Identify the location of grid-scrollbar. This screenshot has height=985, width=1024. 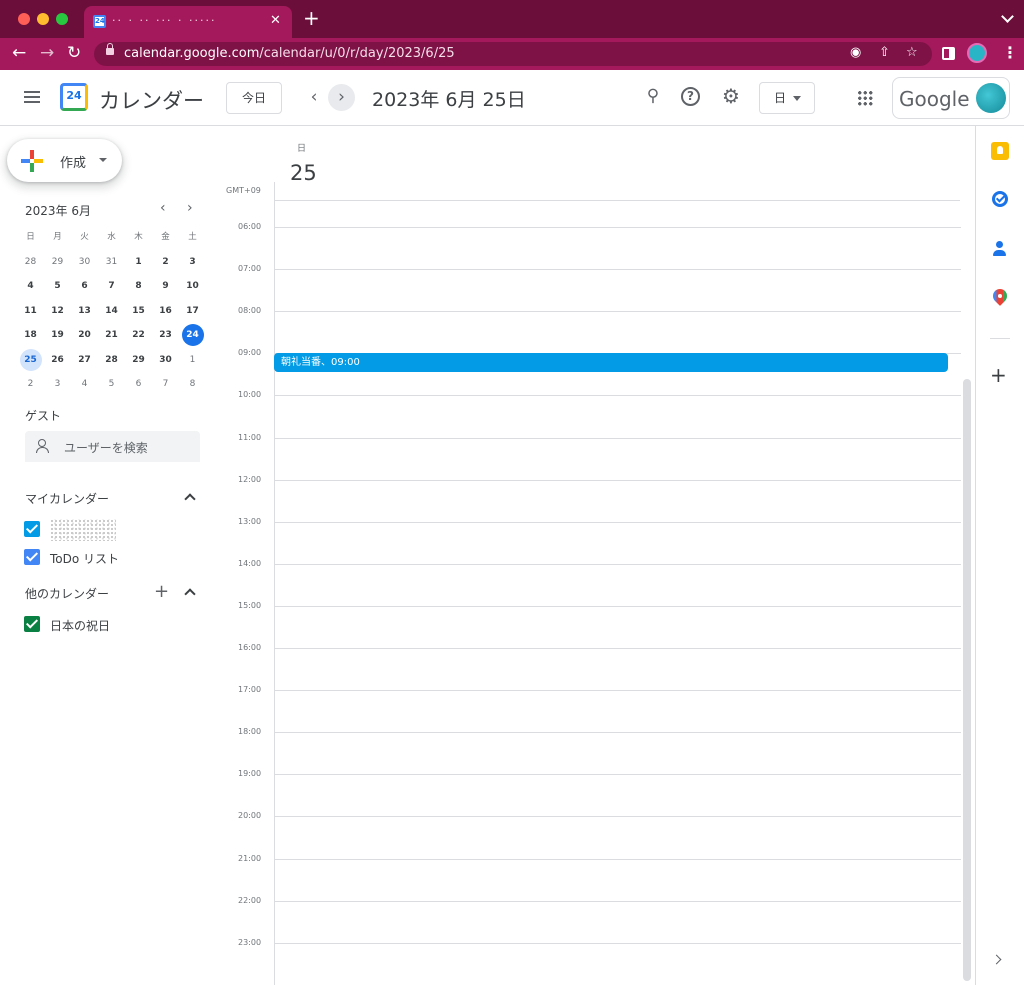
(967, 680).